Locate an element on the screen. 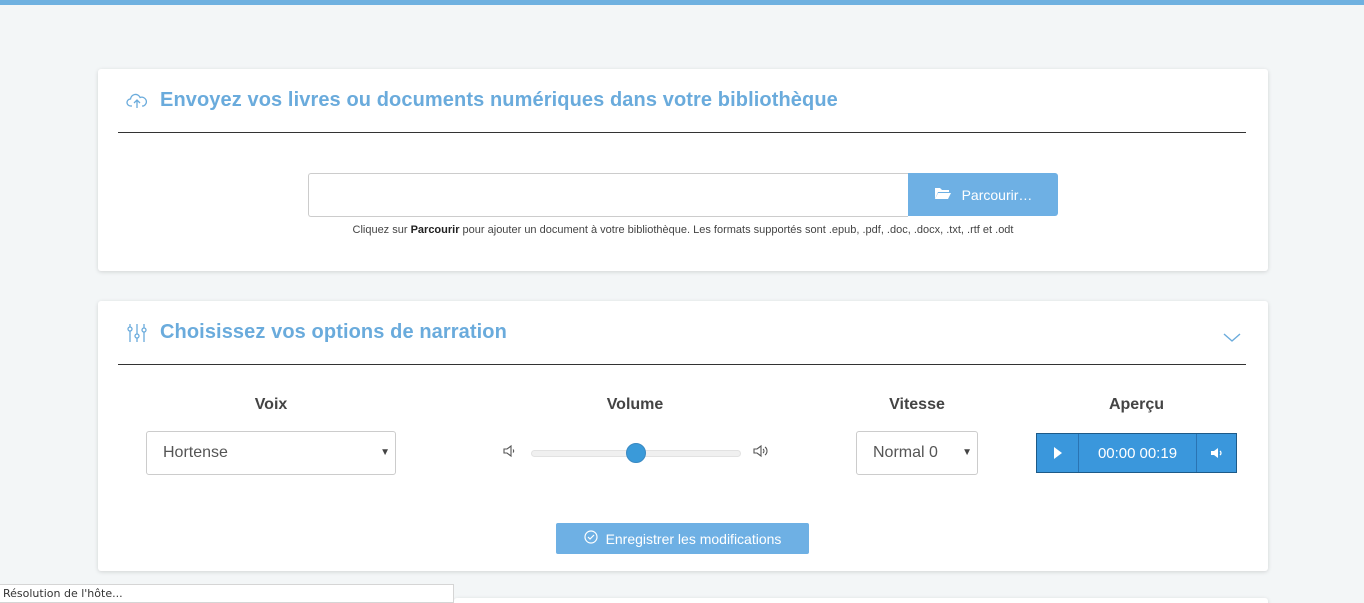 The height and width of the screenshot is (603, 1364). speaker-icon is located at coordinates (1216, 453).